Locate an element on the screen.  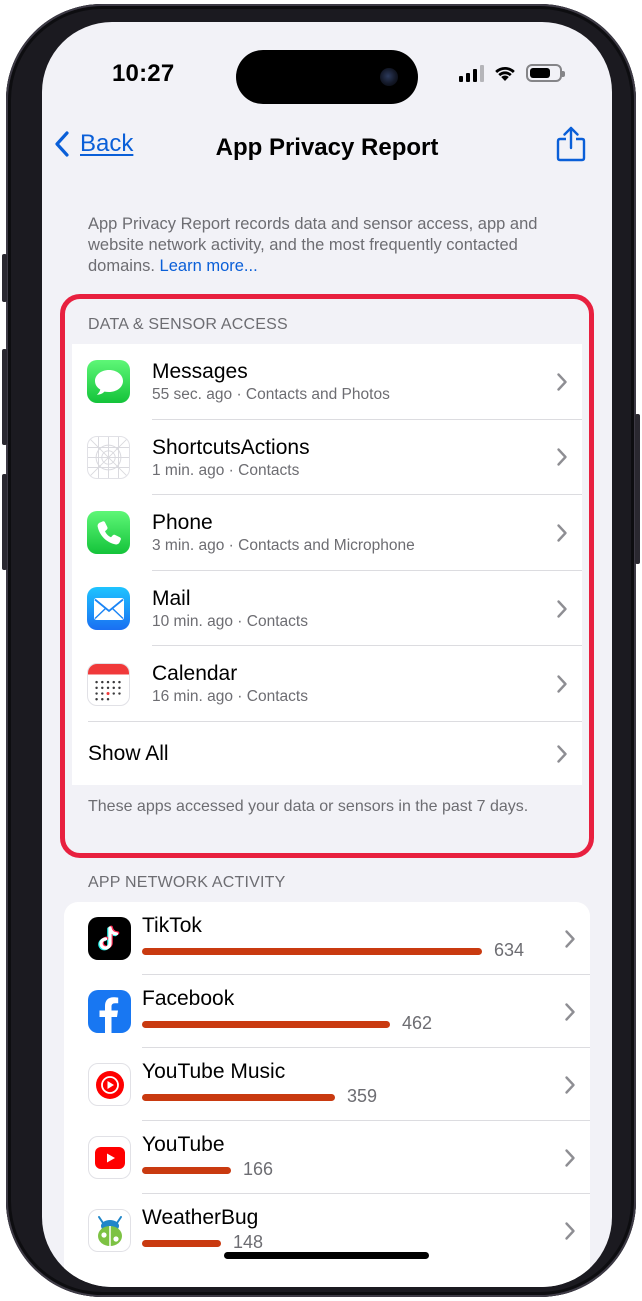
facebook-icon is located at coordinates (109, 1011).